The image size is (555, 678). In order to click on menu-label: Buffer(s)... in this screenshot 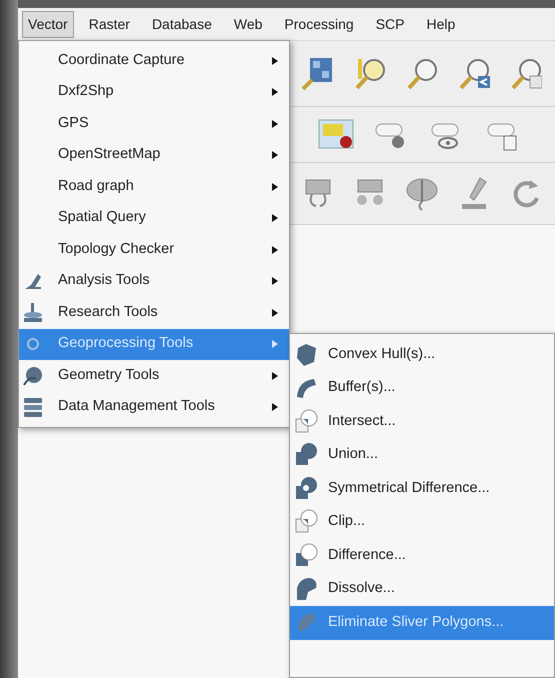, I will do `click(362, 388)`.